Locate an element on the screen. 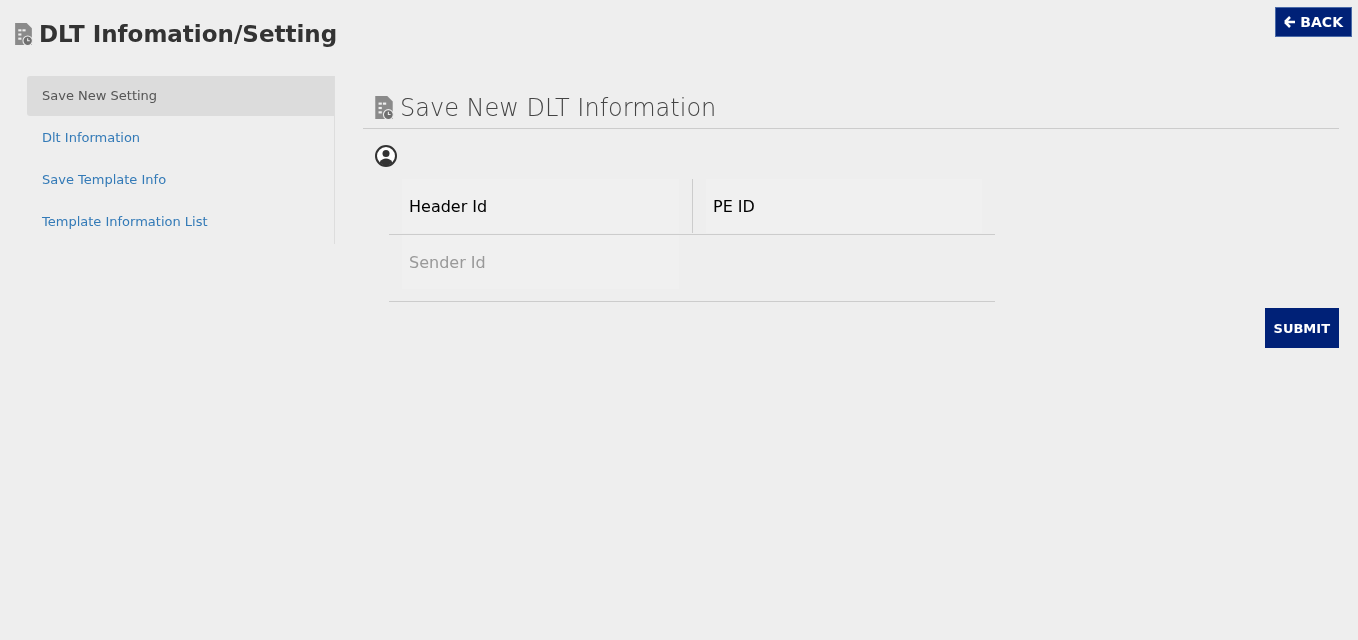  page-title: DLT Infomation/Setting is located at coordinates (188, 34).